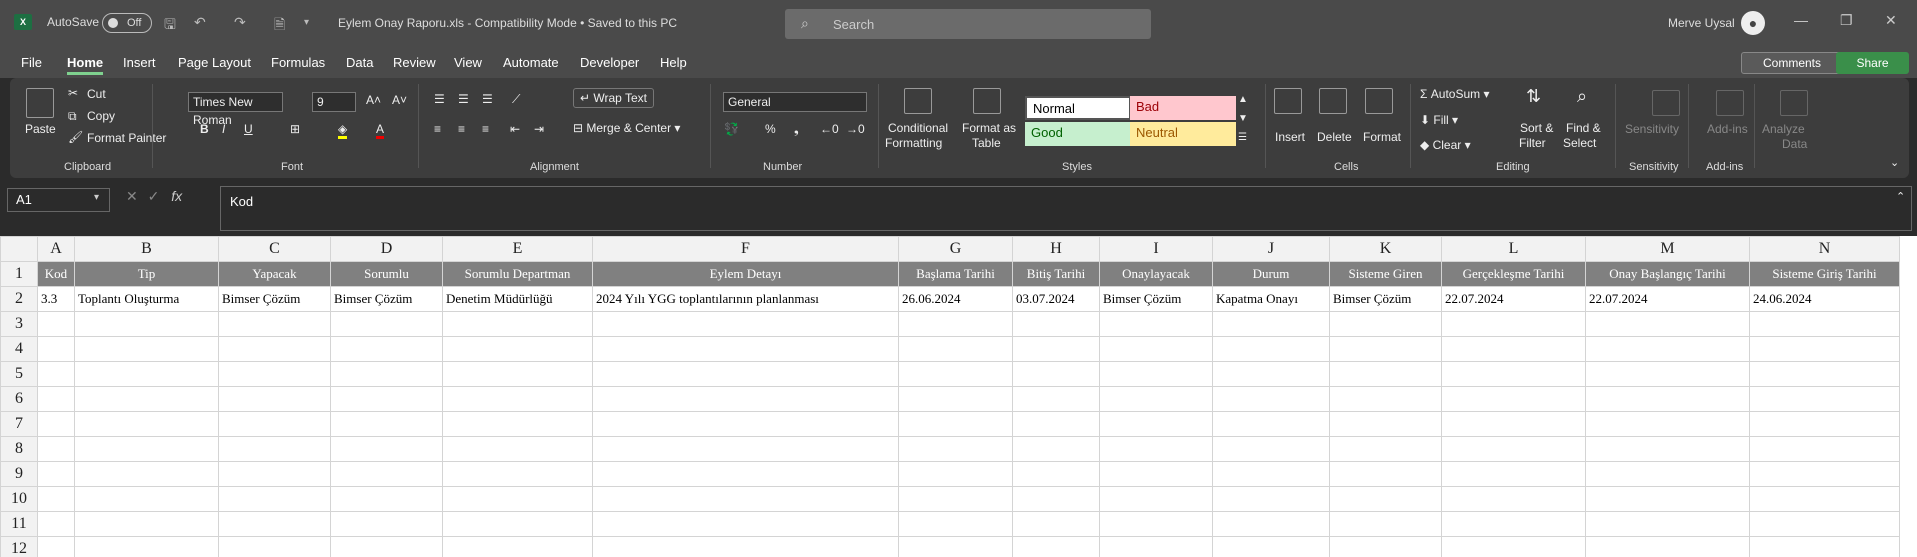 This screenshot has height=557, width=1917. What do you see at coordinates (31, 62) in the screenshot?
I see `tab-file: File` at bounding box center [31, 62].